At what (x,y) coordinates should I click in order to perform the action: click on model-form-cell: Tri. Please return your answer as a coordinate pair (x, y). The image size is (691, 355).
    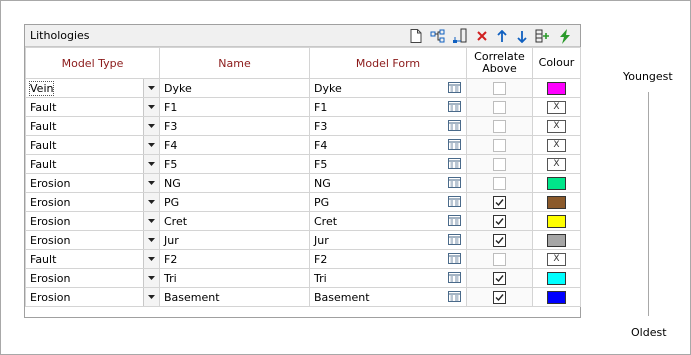
    Looking at the image, I should click on (388, 278).